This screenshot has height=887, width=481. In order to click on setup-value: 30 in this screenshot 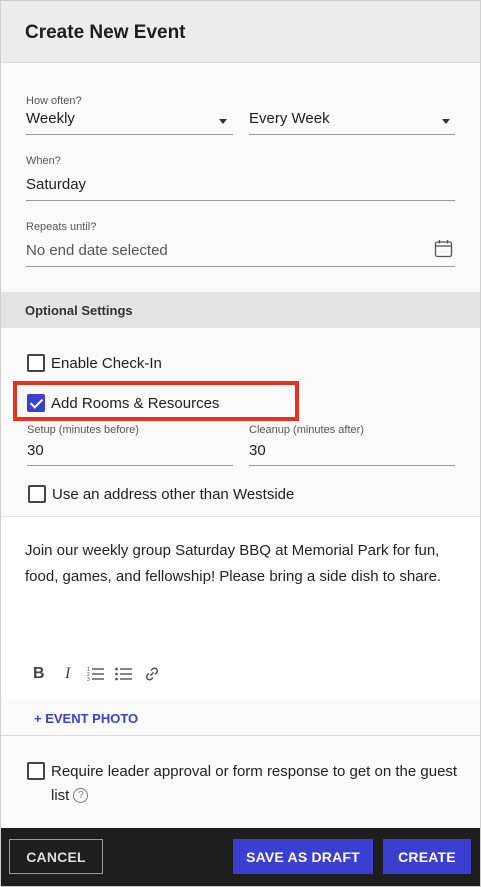, I will do `click(35, 450)`.